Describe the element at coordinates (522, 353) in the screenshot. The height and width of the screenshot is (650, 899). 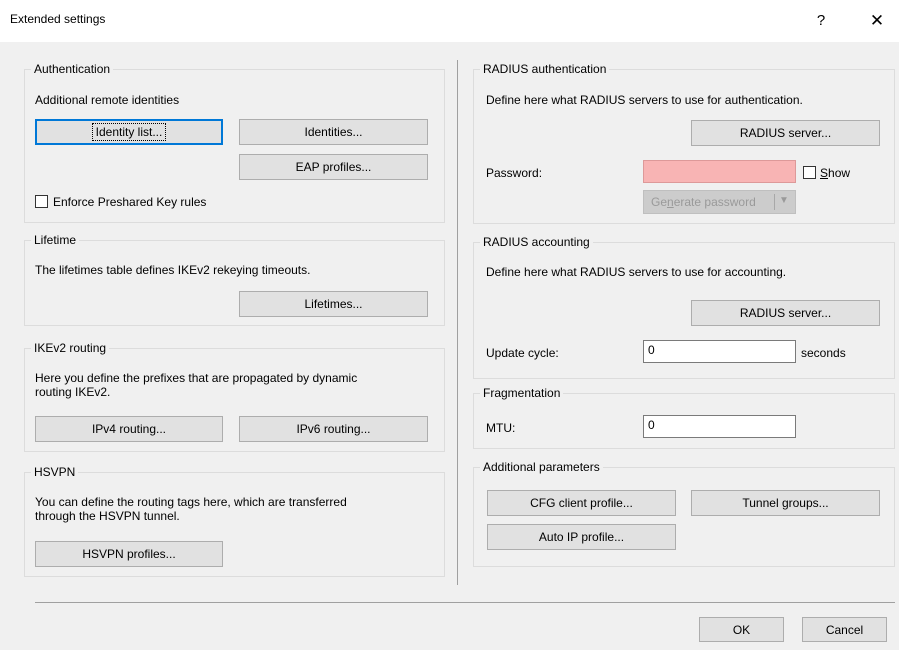
I see `update-cycle-label: Update cycle:` at that location.